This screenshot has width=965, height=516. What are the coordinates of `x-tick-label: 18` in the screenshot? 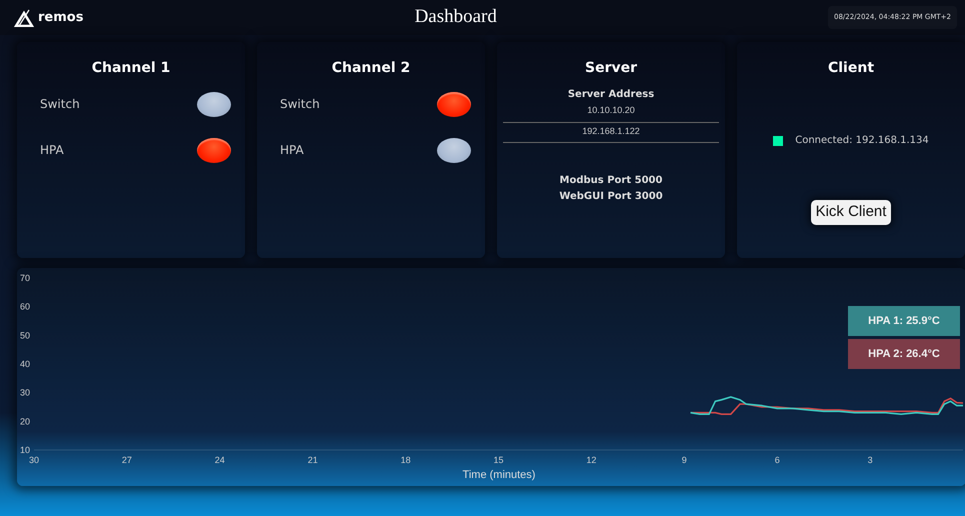 It's located at (405, 460).